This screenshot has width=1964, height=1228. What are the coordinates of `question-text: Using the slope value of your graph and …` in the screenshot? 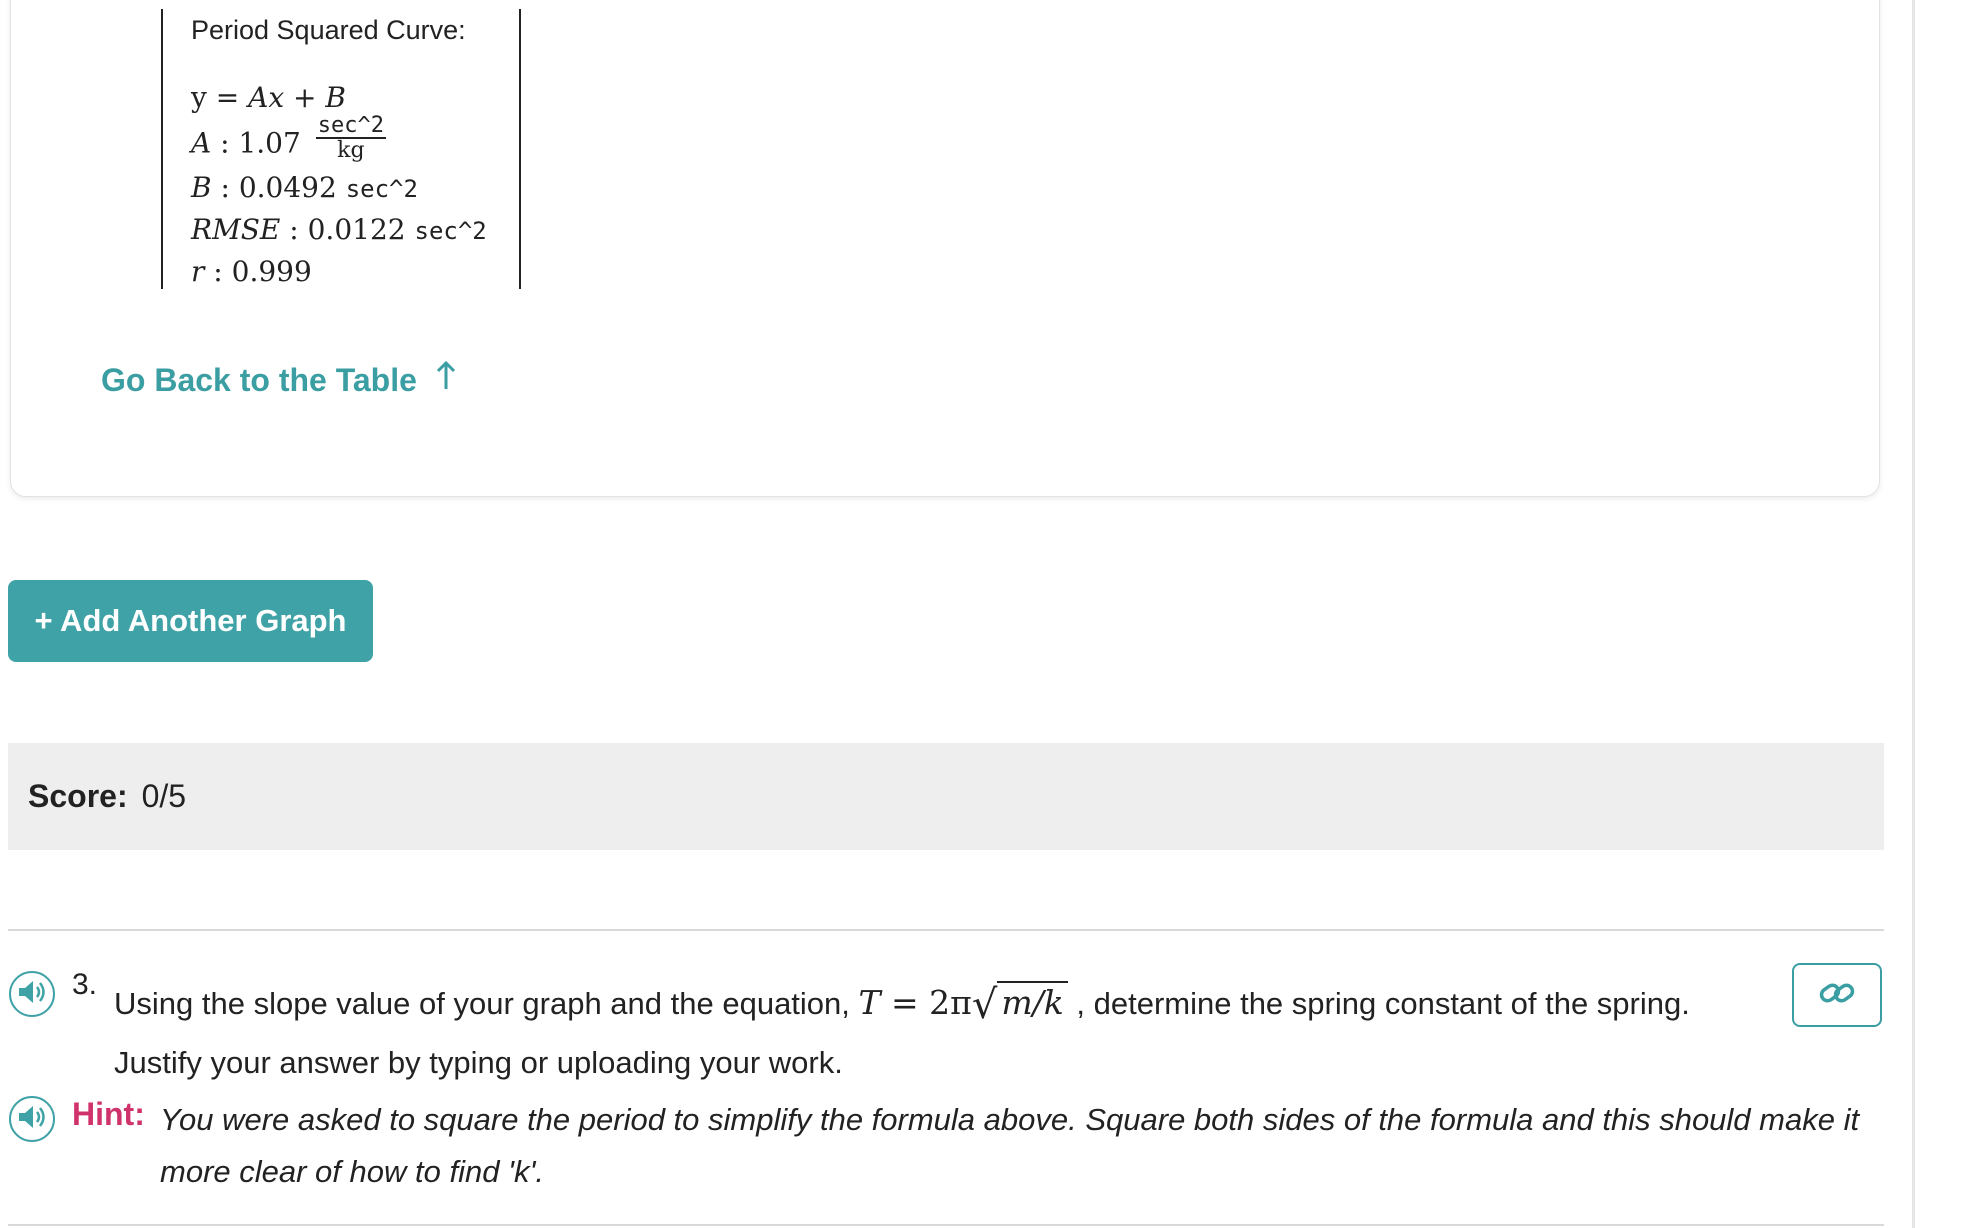 It's located at (902, 1030).